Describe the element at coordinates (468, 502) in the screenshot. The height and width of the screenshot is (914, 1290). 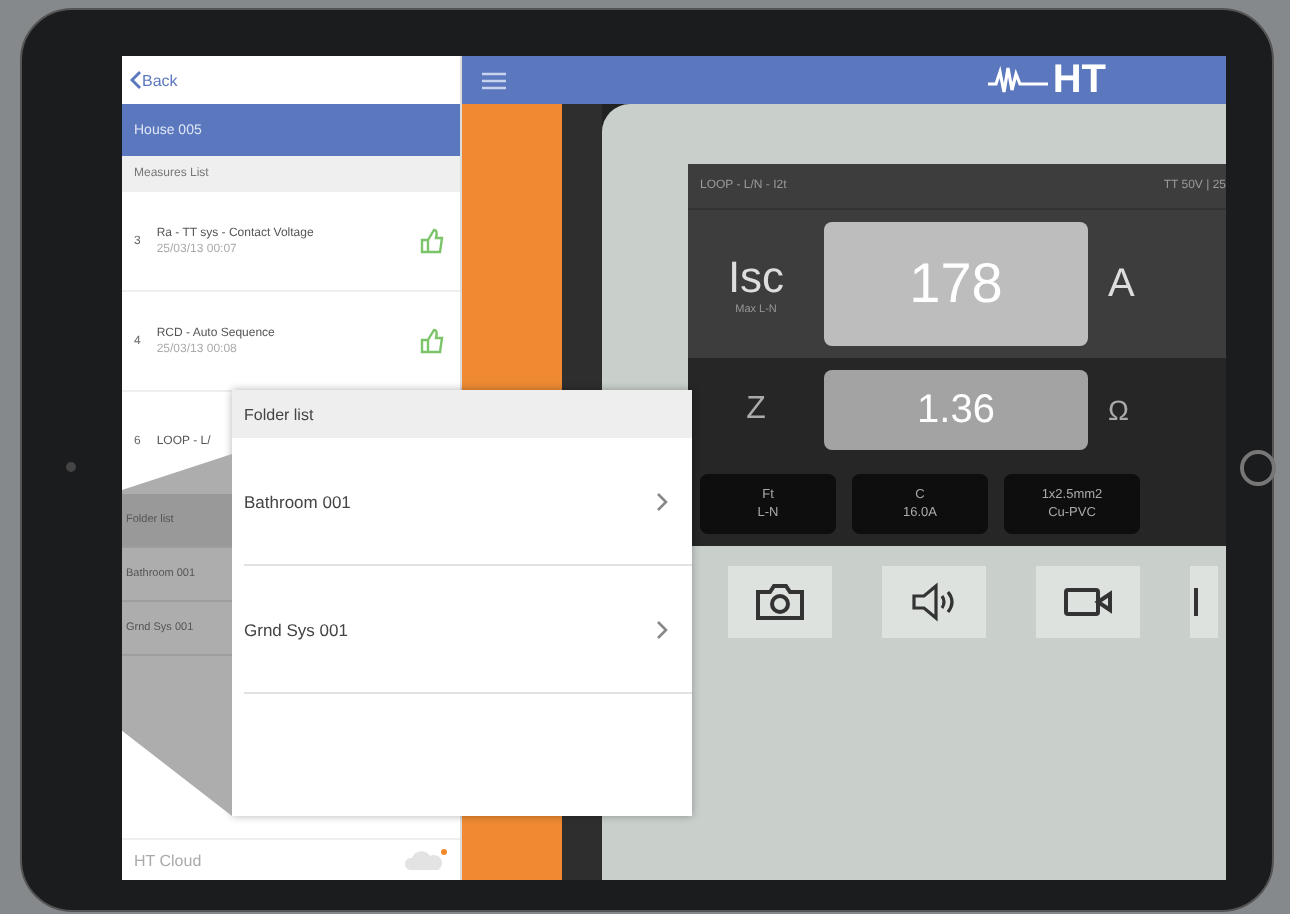
I see `folder-item: Bathroom 001` at that location.